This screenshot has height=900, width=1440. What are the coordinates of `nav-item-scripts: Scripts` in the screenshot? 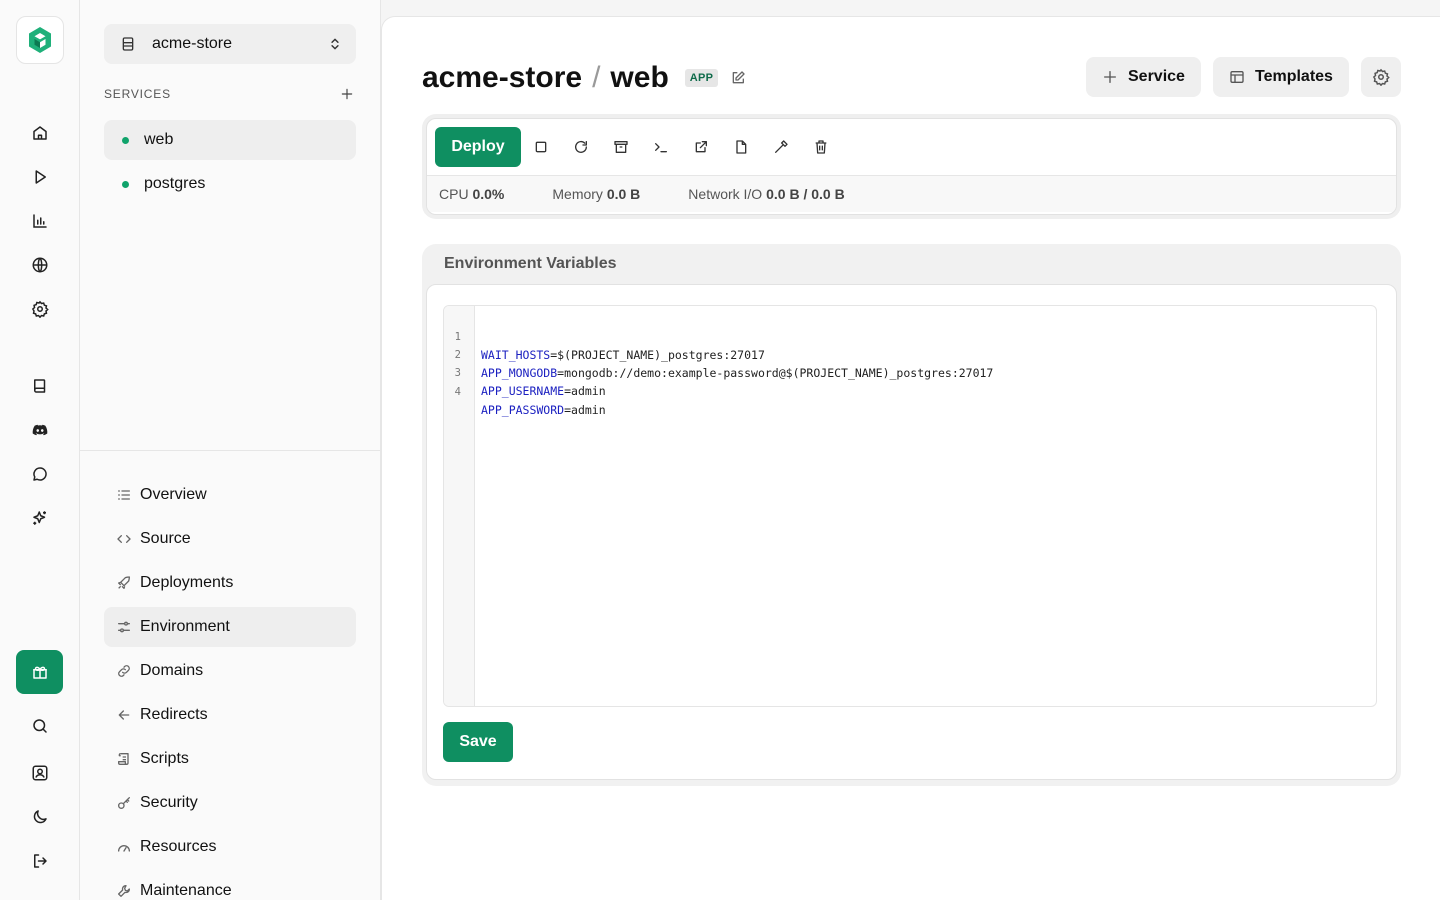 It's located at (230, 759).